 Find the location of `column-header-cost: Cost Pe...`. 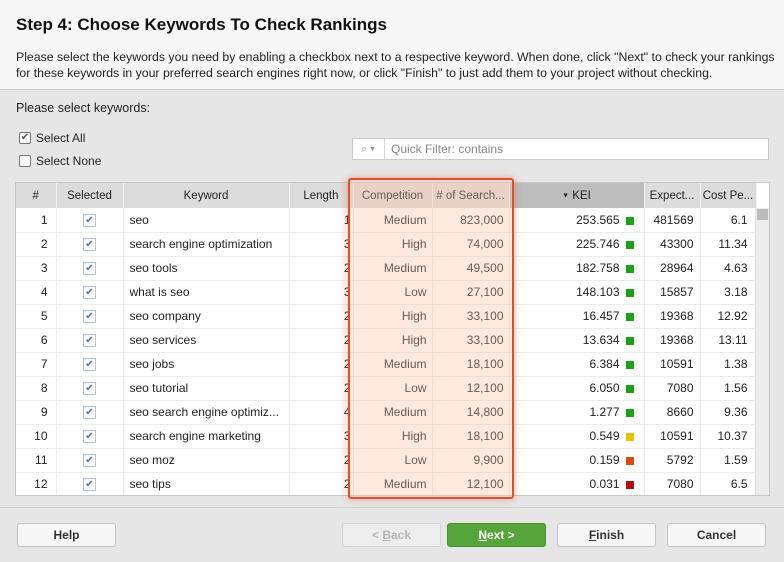

column-header-cost: Cost Pe... is located at coordinates (728, 195).